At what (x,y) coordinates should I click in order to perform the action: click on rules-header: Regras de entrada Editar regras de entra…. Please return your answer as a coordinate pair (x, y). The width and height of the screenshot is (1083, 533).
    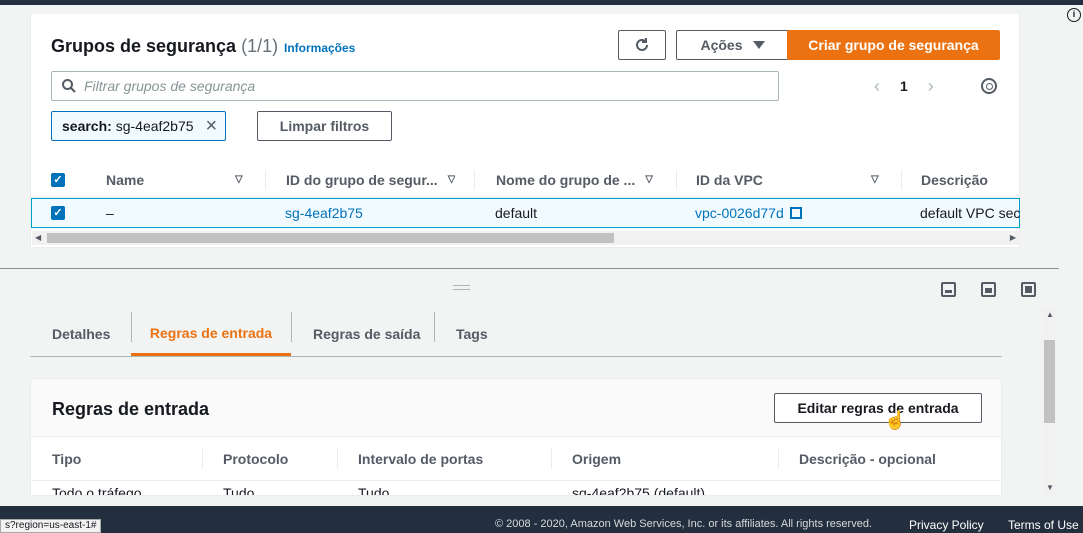
    Looking at the image, I should click on (516, 408).